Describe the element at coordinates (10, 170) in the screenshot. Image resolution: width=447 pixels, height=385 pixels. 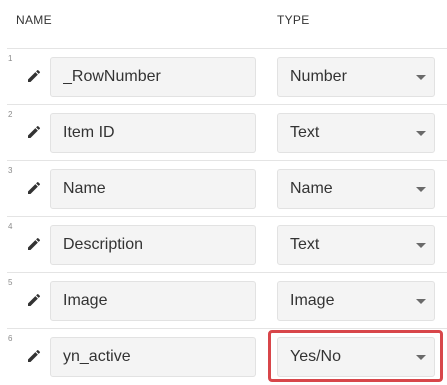
I see `row-number: 3` at that location.